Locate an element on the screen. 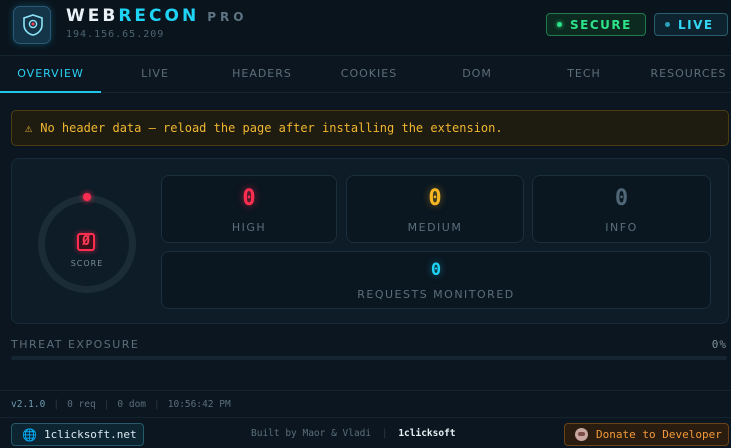 The image size is (731, 448). medium-stat-card: 0 MEDIUM is located at coordinates (435, 209).